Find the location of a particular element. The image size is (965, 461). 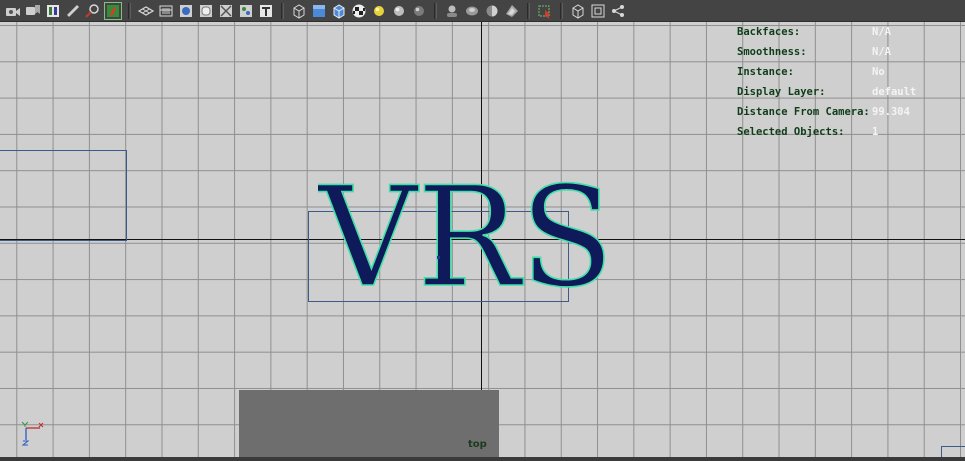

select-camera-icon is located at coordinates (545, 11).